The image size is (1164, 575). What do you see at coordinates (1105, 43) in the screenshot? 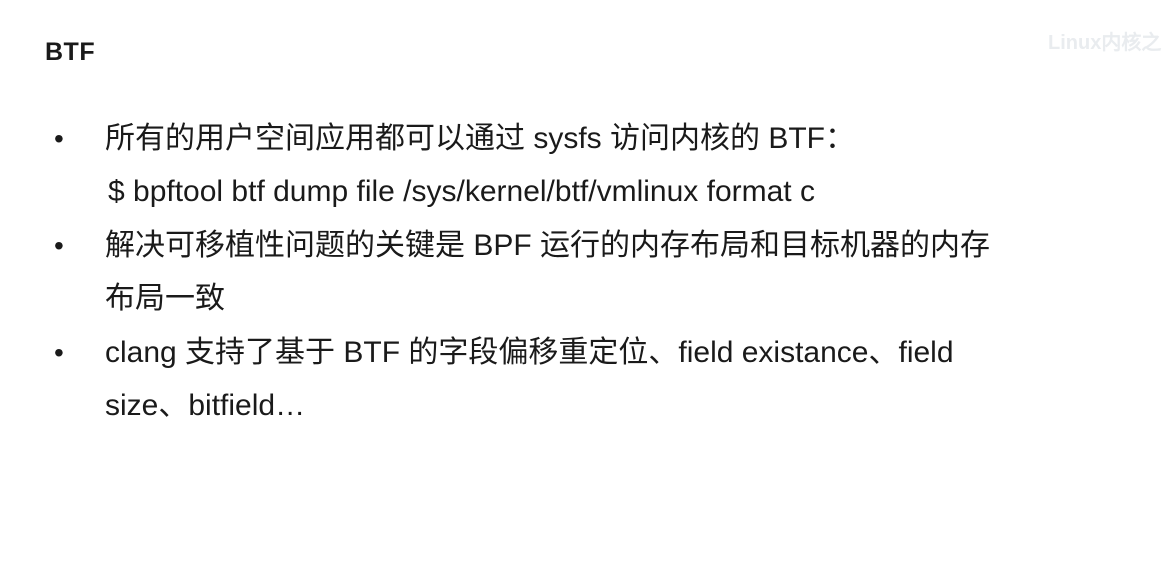
I see `watermark: Linux内核之` at bounding box center [1105, 43].